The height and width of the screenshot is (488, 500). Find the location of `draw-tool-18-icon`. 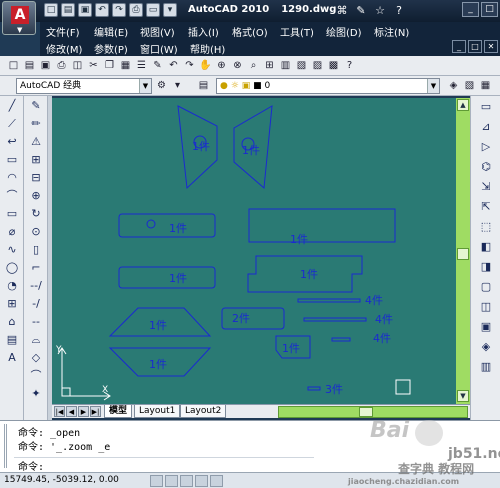

draw-tool-18-icon is located at coordinates (12, 411).